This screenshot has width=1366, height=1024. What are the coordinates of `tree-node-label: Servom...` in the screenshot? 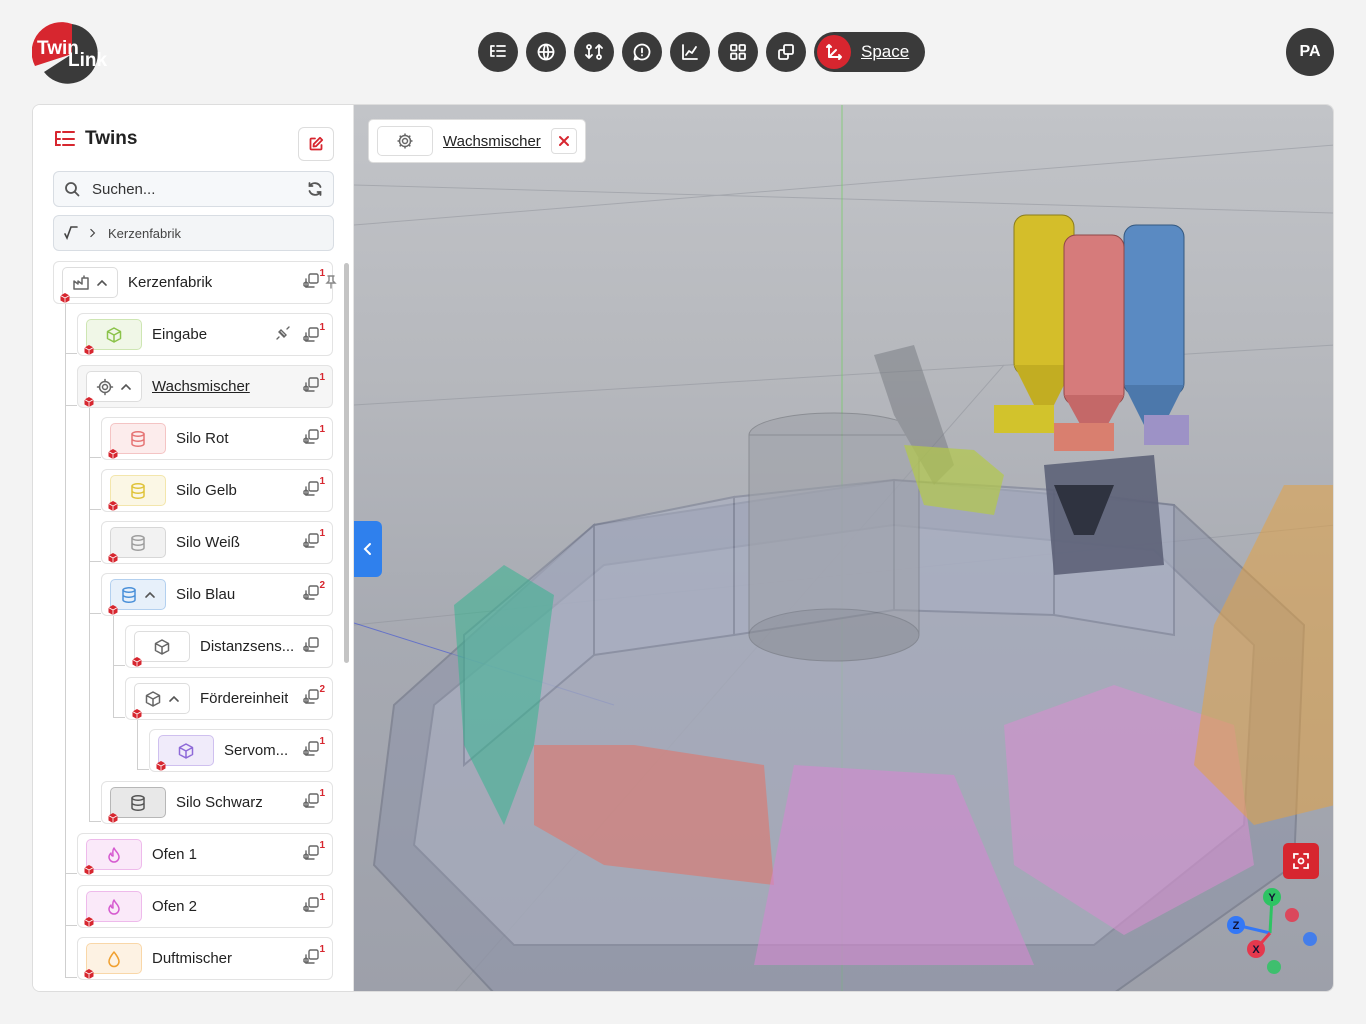 It's located at (256, 750).